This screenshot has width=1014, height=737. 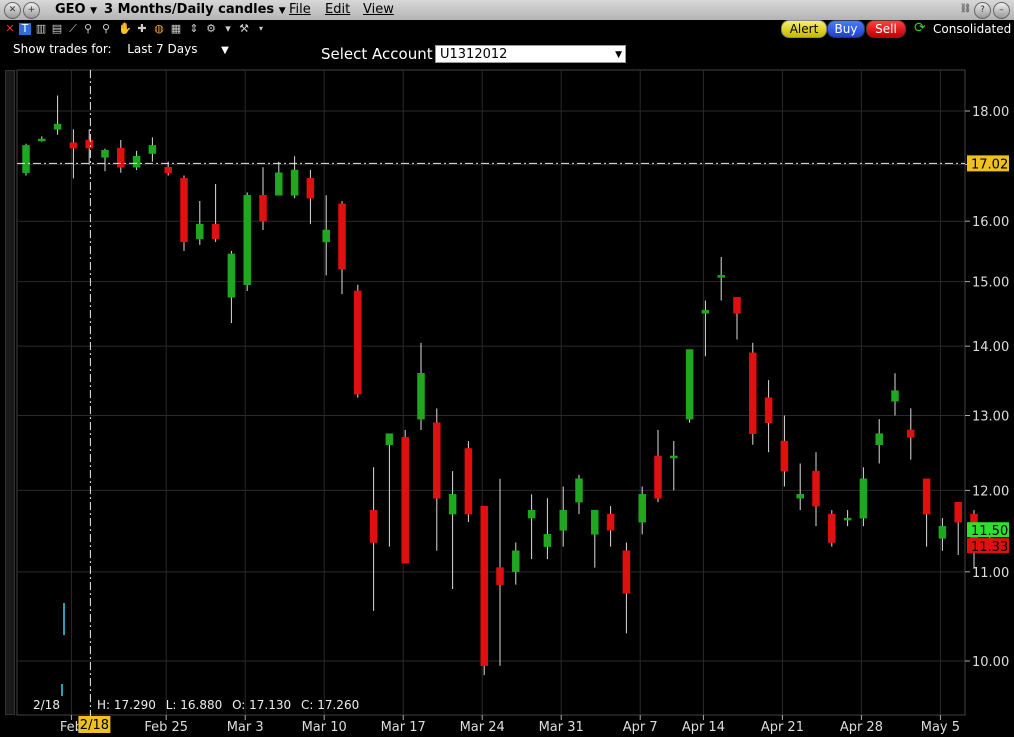 What do you see at coordinates (940, 727) in the screenshot?
I see `x-tick-label: May 5` at bounding box center [940, 727].